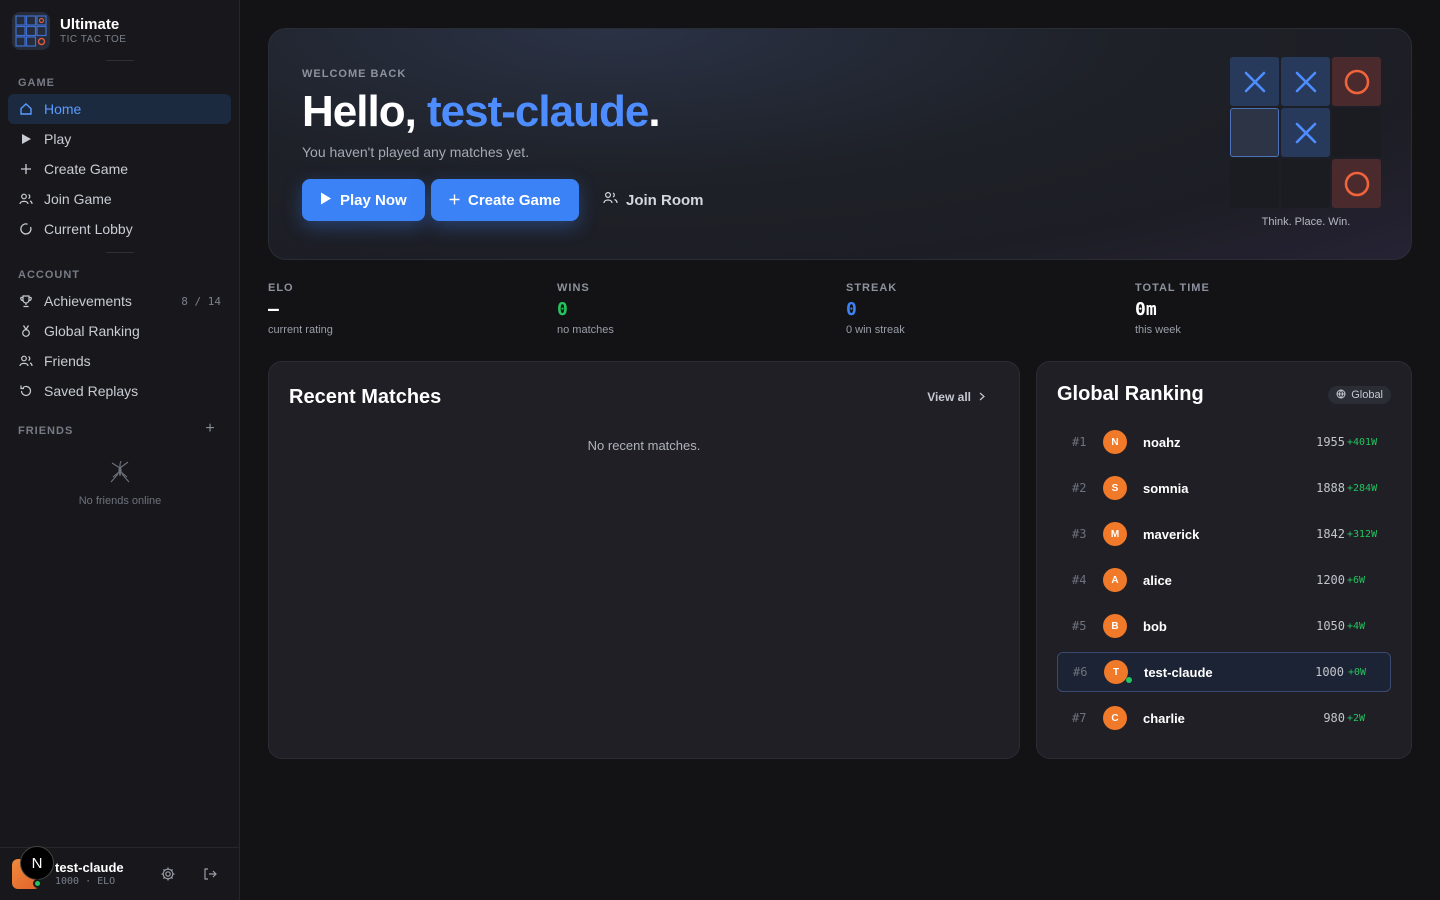 This screenshot has height=900, width=1440. What do you see at coordinates (1130, 394) in the screenshot?
I see `global-ranking-title: Global Ranking` at bounding box center [1130, 394].